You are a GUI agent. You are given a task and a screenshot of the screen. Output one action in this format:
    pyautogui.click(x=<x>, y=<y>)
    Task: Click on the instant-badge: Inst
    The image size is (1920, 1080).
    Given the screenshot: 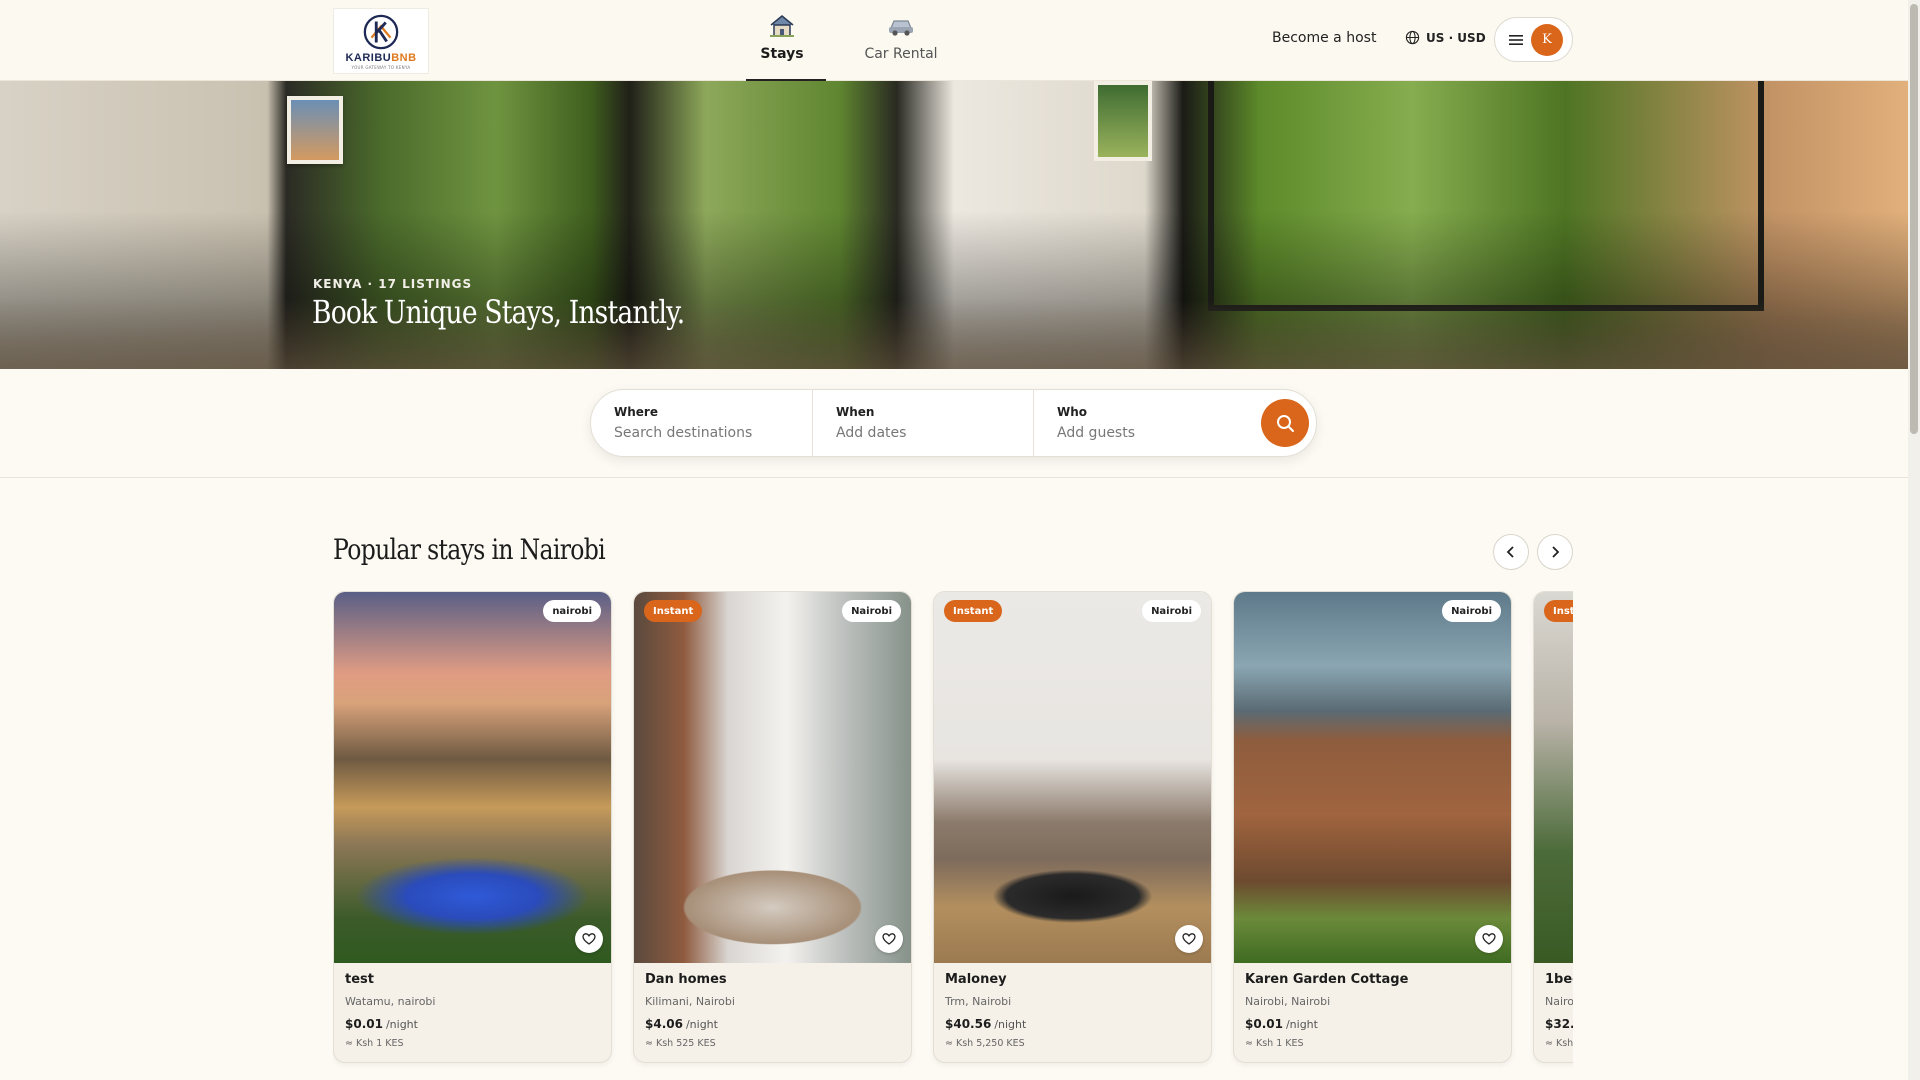 What is the action you would take?
    pyautogui.click(x=1558, y=611)
    